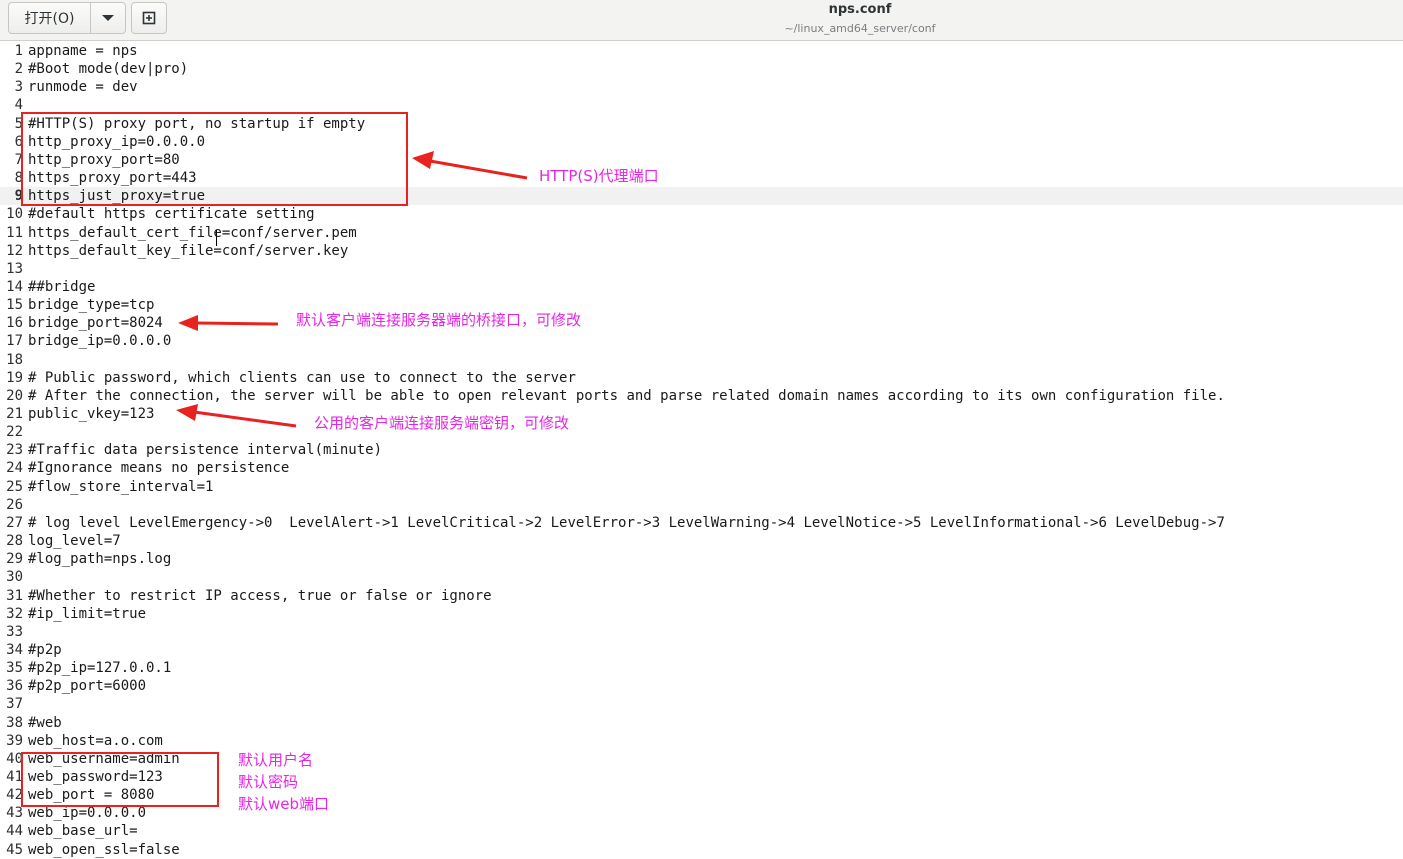  Describe the element at coordinates (439, 320) in the screenshot. I see `annotation-bridge-port: 默认客户端连接服务器端的桥接口，可修改` at that location.